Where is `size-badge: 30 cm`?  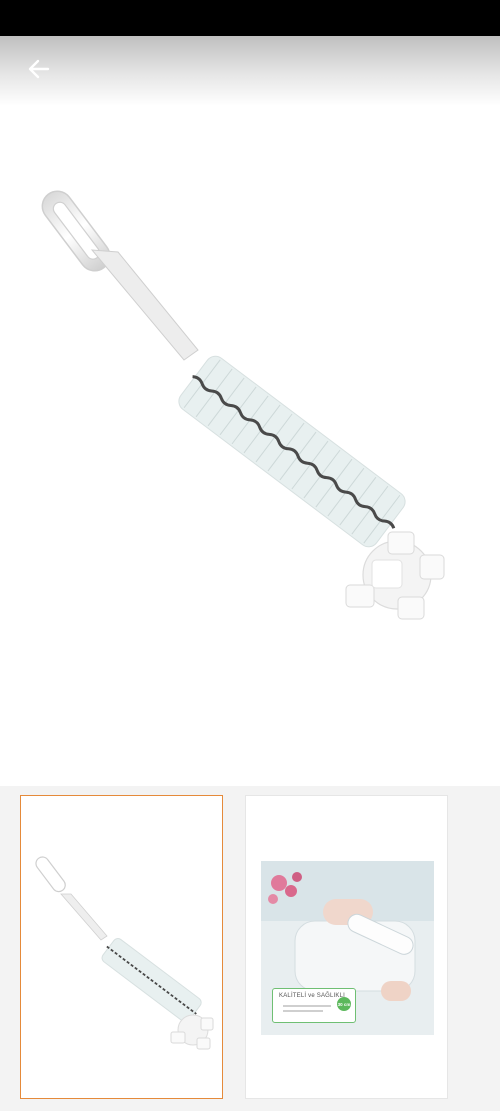
size-badge: 30 cm is located at coordinates (344, 1004).